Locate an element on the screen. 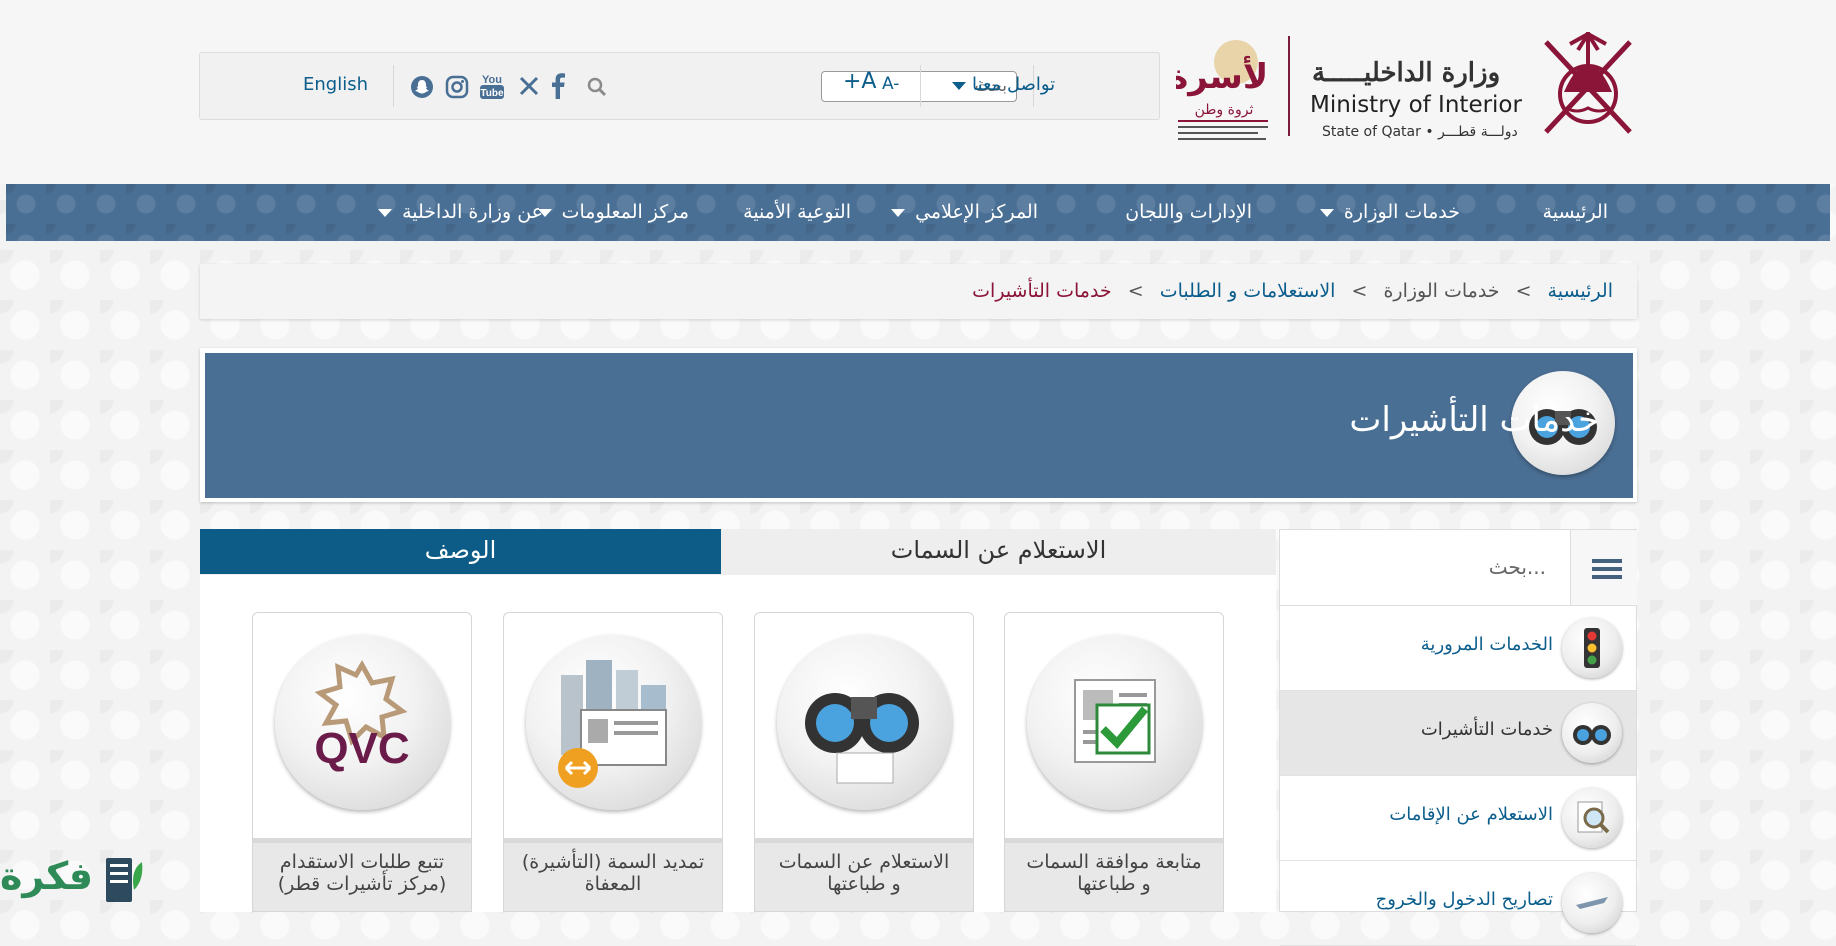  service-card: الاستعلام عن السمات و طباعتها is located at coordinates (864, 762).